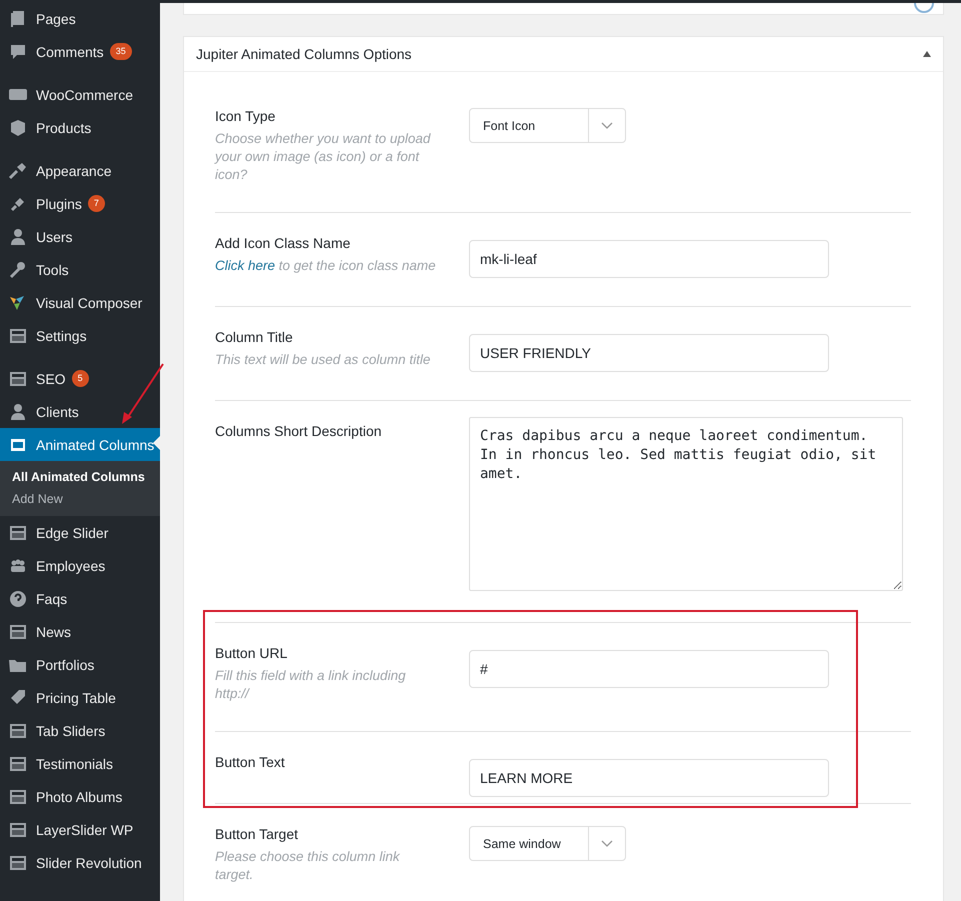 The width and height of the screenshot is (961, 901). Describe the element at coordinates (80, 51) in the screenshot. I see `sidebar-item: Comments 35` at that location.